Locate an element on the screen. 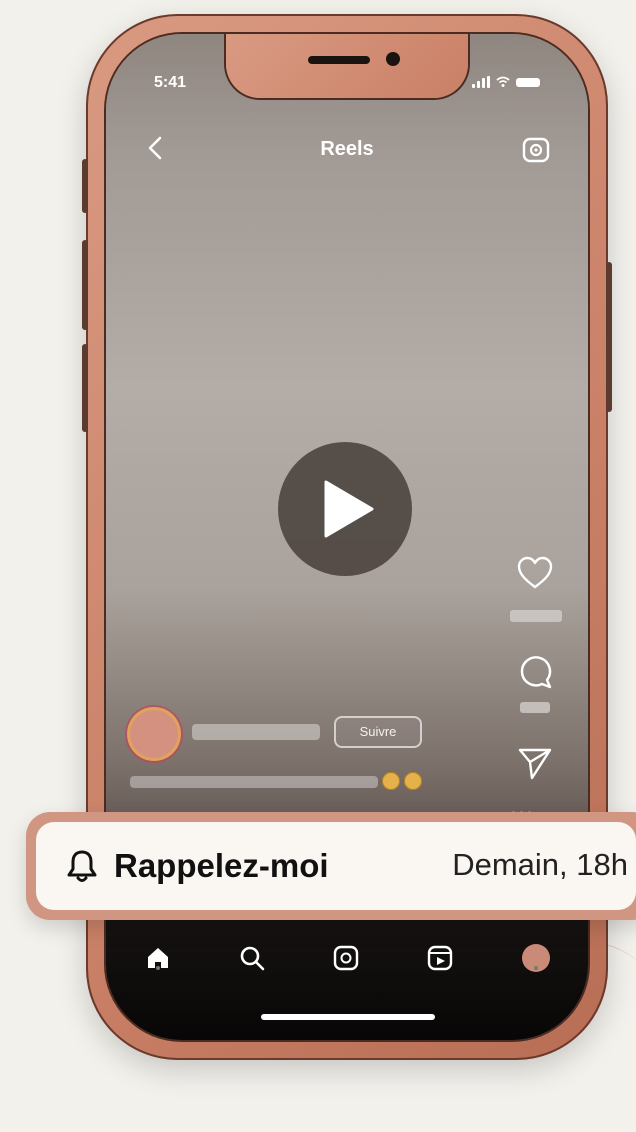  home-icon is located at coordinates (158, 958).